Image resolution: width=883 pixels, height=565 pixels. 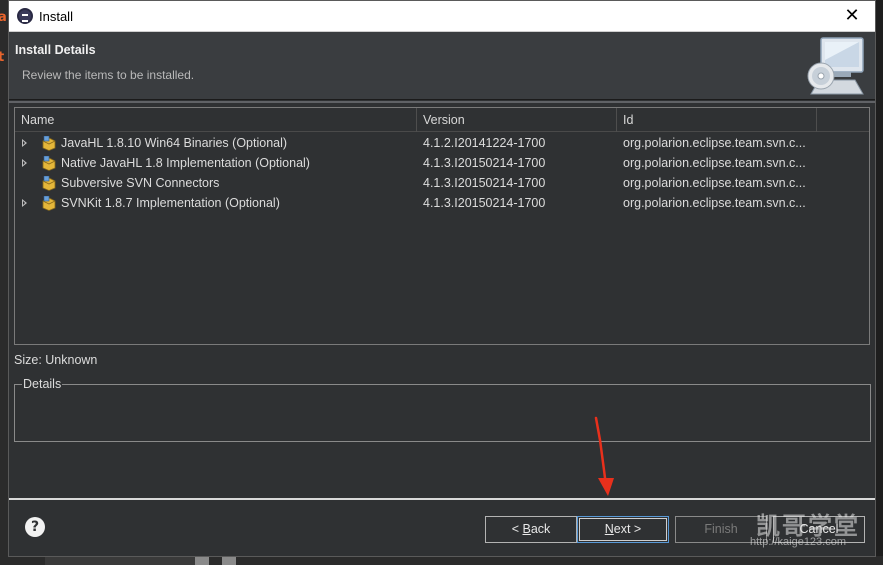 I want to click on column-header-name: Name, so click(x=216, y=120).